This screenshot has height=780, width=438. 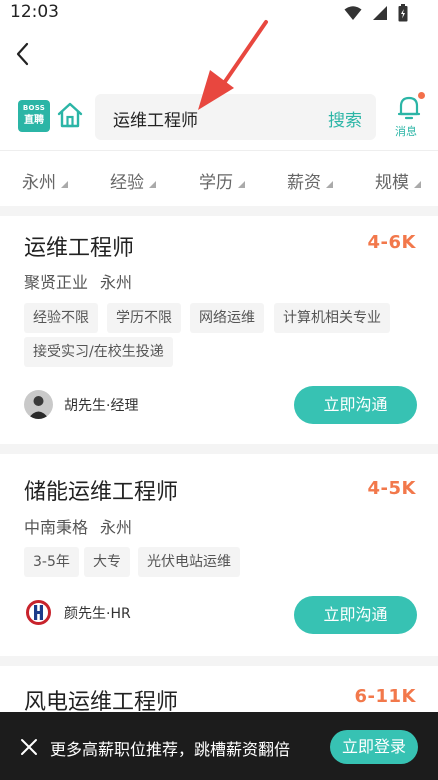 I want to click on job-tag: 经验不限, so click(x=61, y=318).